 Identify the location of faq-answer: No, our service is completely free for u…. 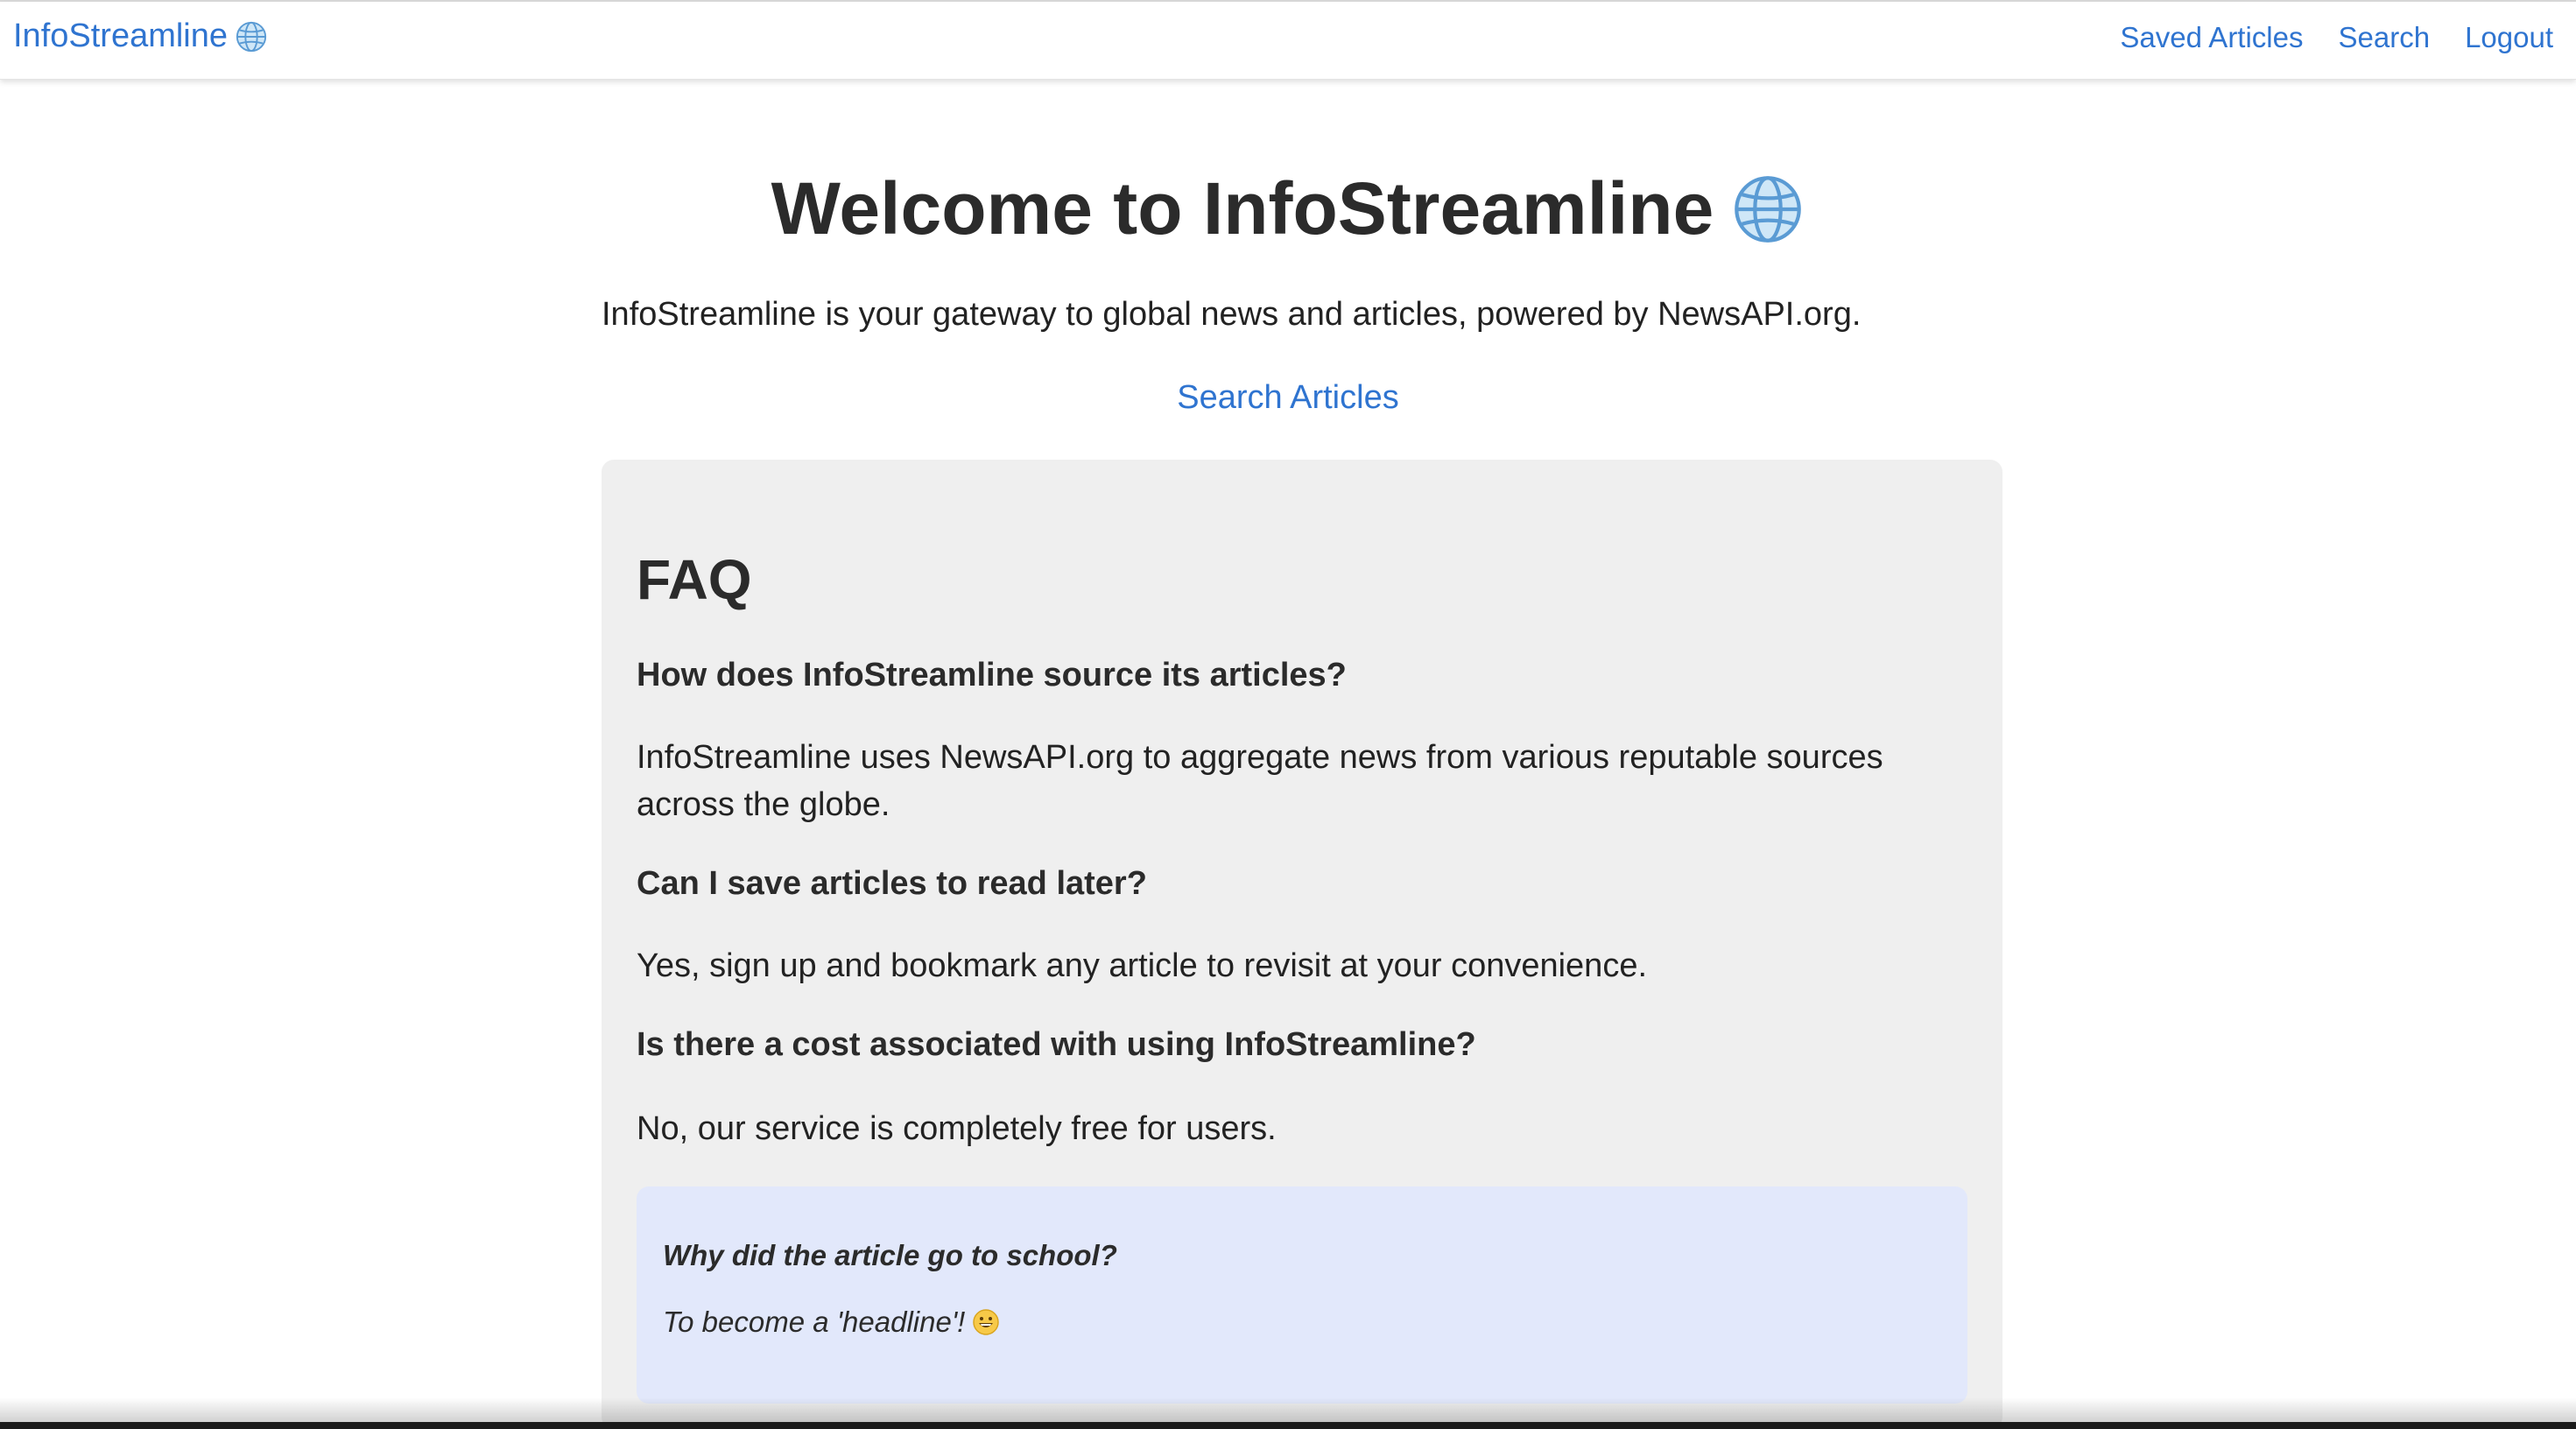
(957, 1129).